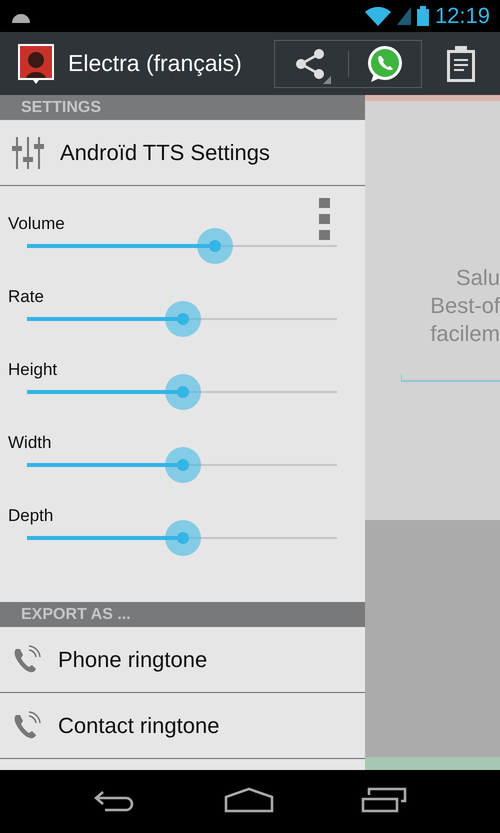  What do you see at coordinates (465, 334) in the screenshot?
I see `content-text: facilem` at bounding box center [465, 334].